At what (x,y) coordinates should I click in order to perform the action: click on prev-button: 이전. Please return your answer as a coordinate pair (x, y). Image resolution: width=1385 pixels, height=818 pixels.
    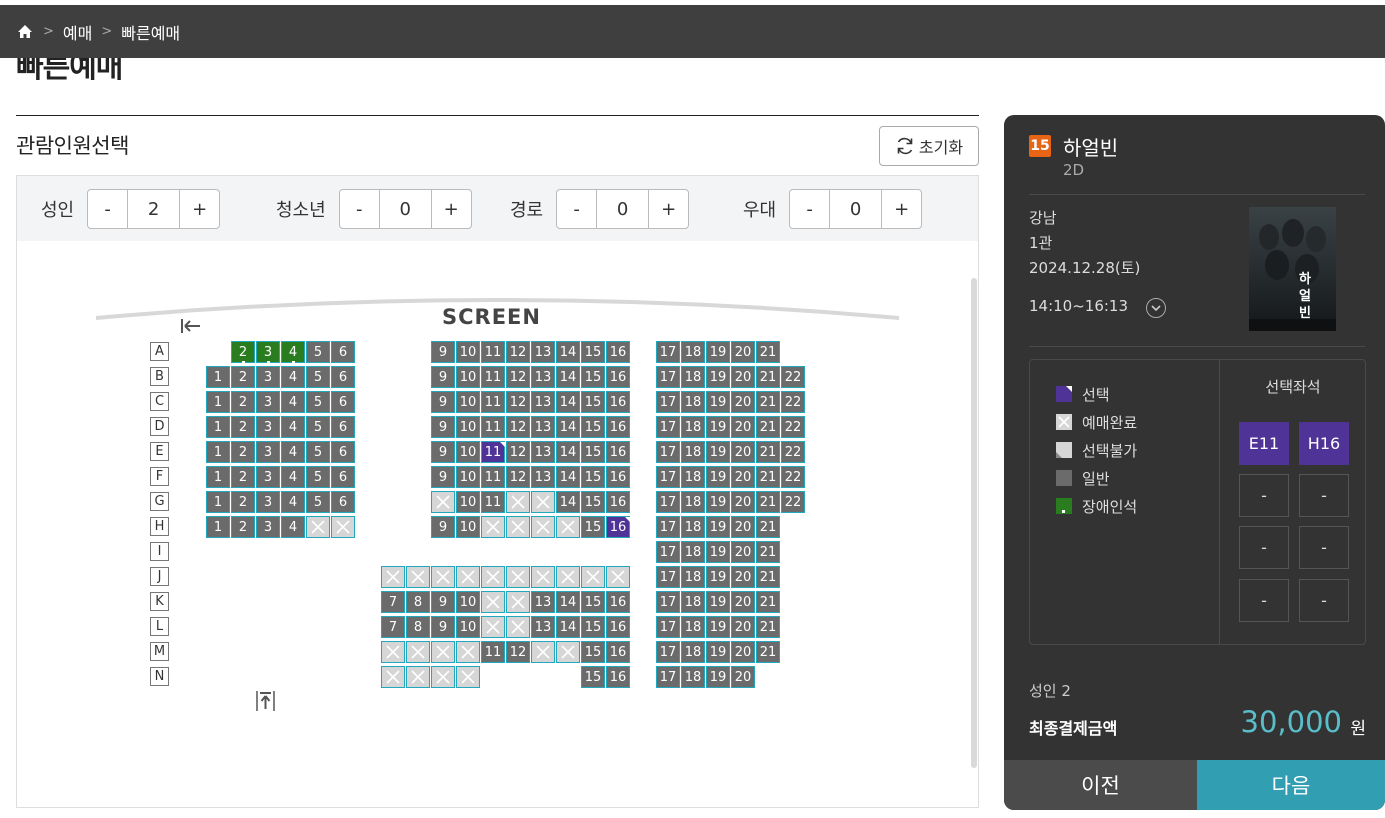
    Looking at the image, I should click on (1100, 785).